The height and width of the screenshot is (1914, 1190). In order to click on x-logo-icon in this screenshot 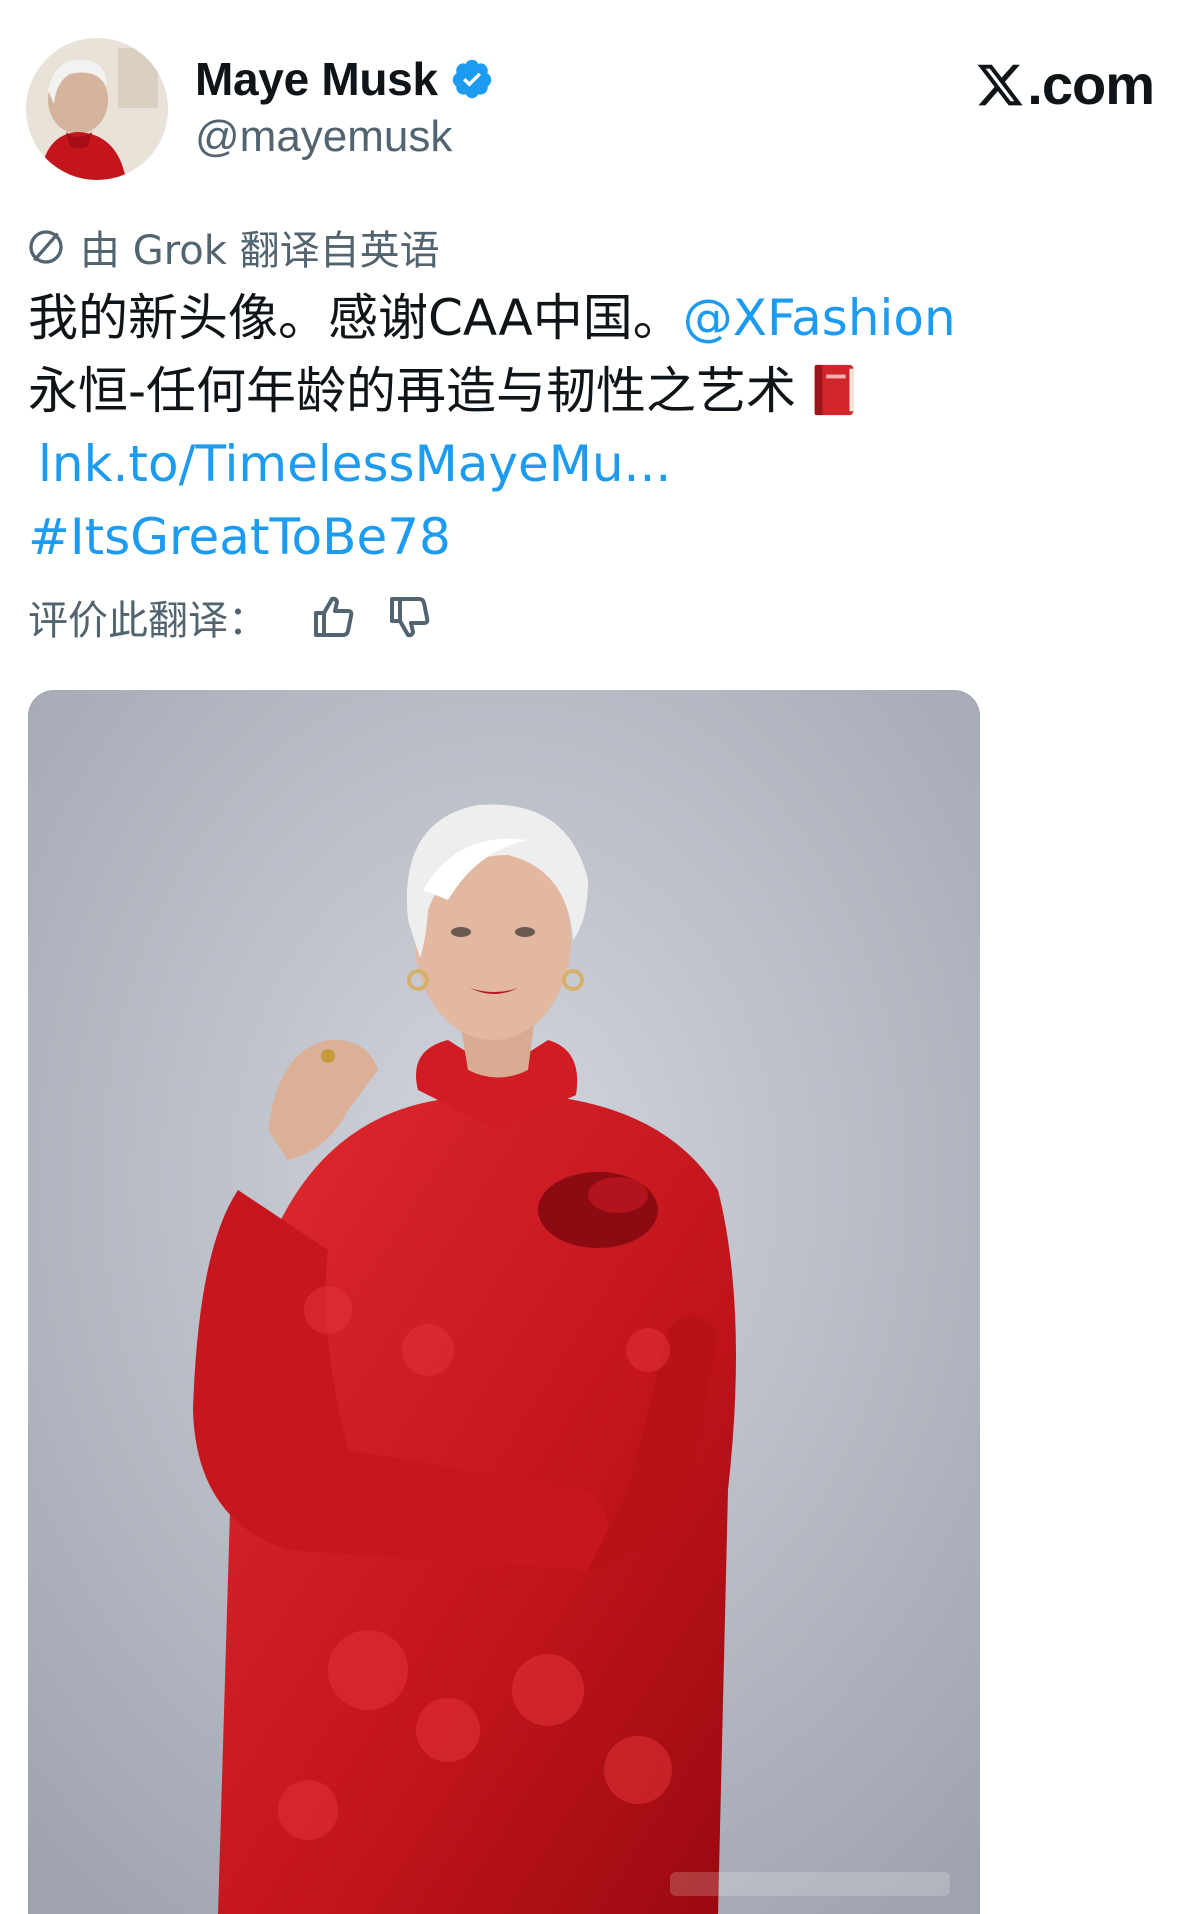, I will do `click(1000, 84)`.